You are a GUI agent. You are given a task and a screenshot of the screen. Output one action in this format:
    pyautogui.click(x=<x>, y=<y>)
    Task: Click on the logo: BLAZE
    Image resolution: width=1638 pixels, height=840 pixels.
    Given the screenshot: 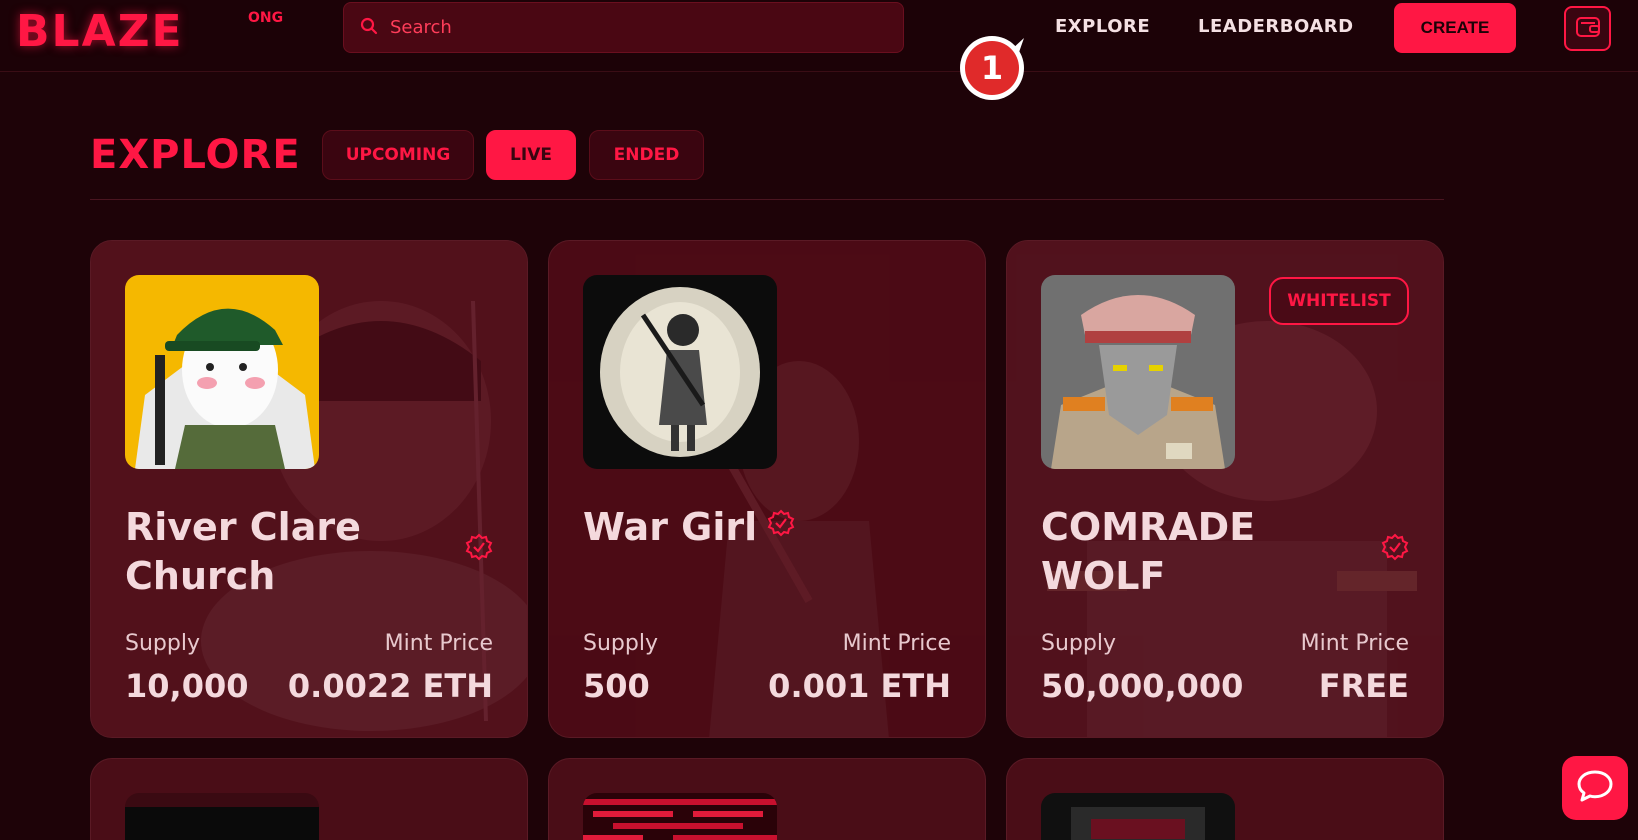 What is the action you would take?
    pyautogui.click(x=100, y=31)
    